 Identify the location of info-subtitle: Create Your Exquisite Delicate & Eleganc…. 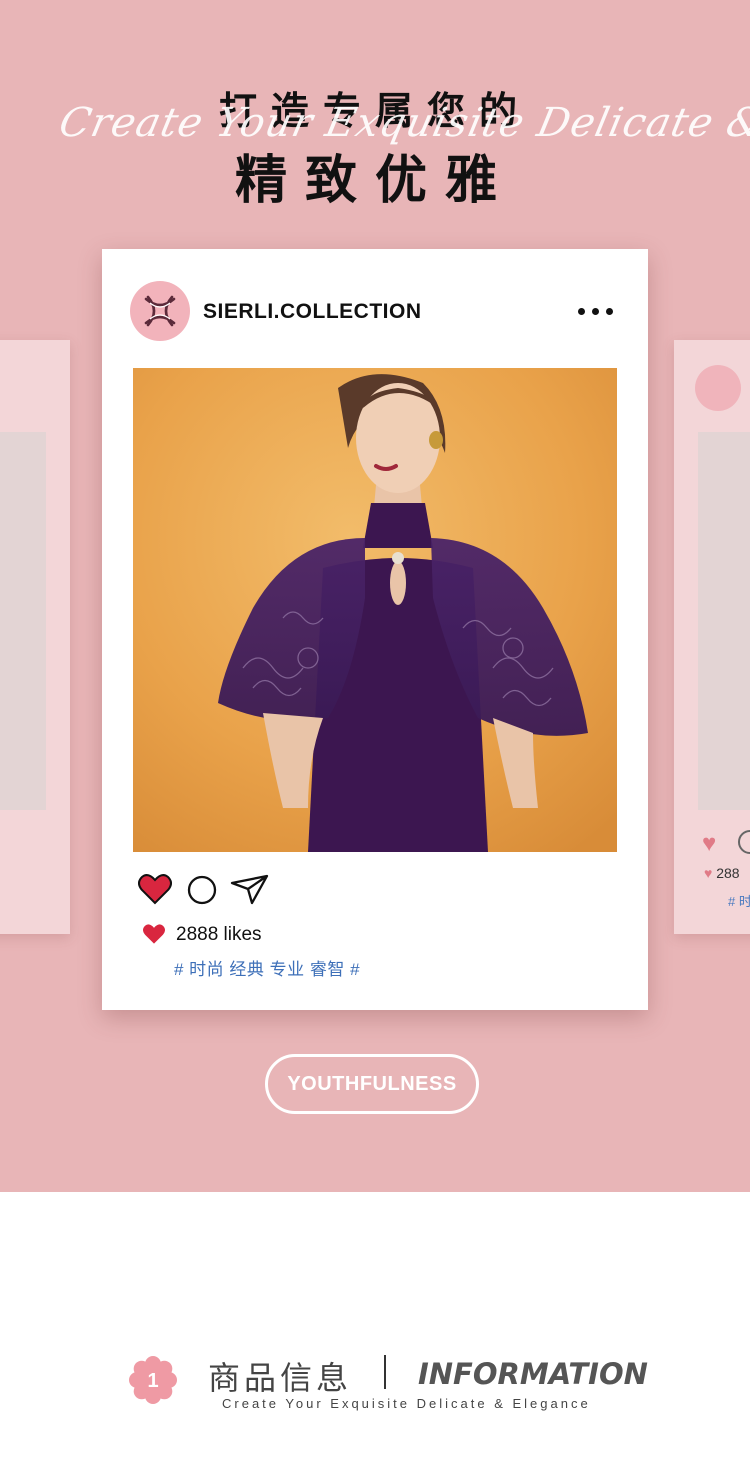
(406, 1403).